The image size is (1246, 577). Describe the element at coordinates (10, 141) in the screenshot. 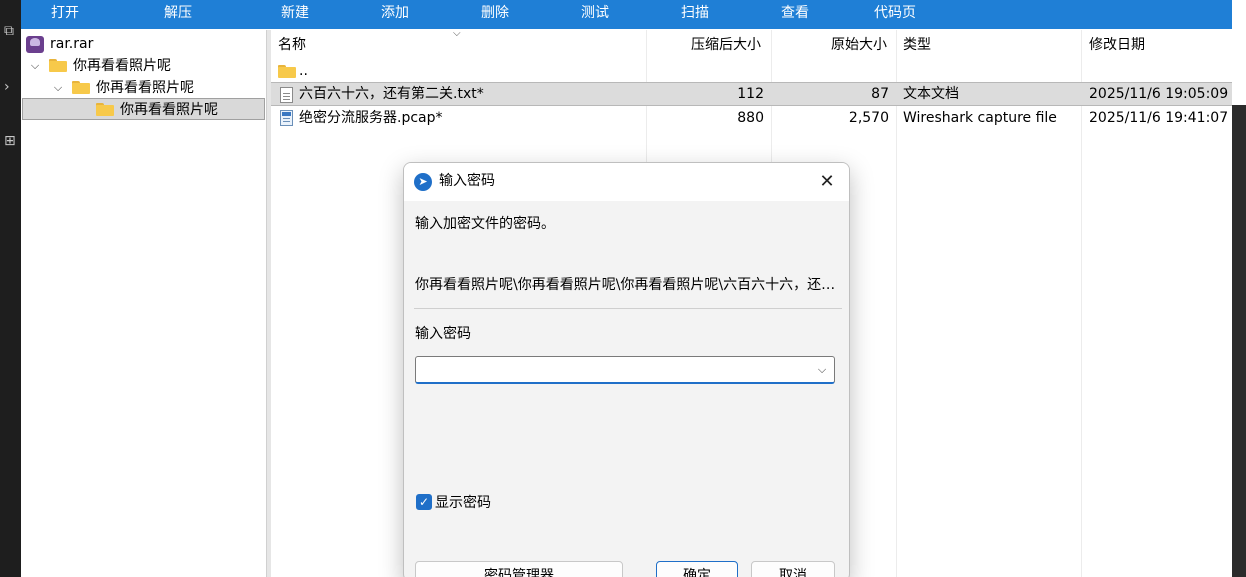

I see `extensions-icon: ⊞` at that location.